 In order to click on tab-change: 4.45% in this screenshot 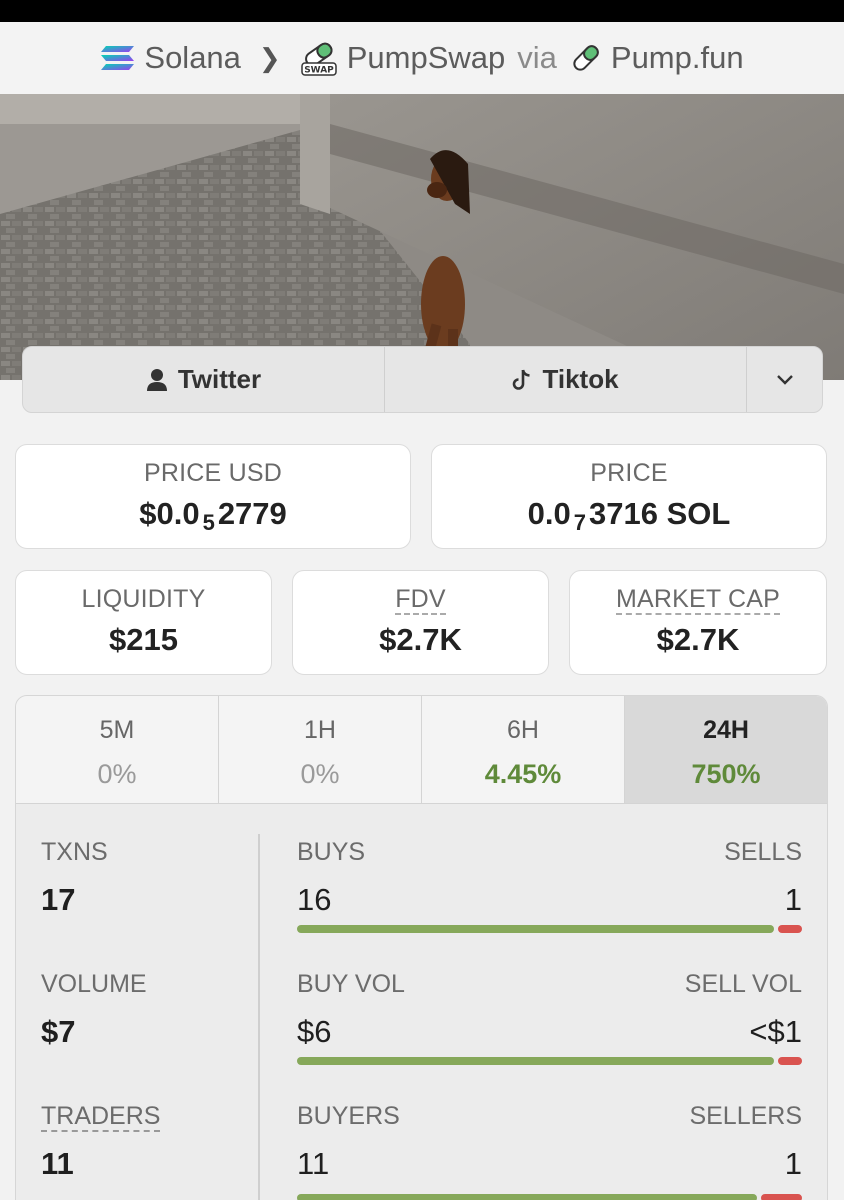, I will do `click(523, 774)`.